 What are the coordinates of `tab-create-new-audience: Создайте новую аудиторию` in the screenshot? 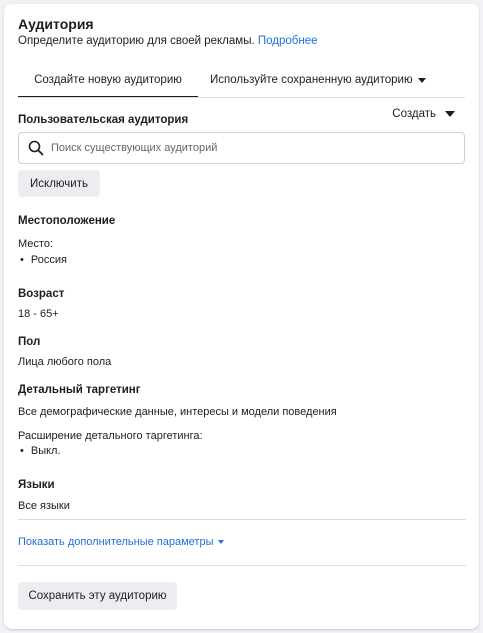 It's located at (108, 80).